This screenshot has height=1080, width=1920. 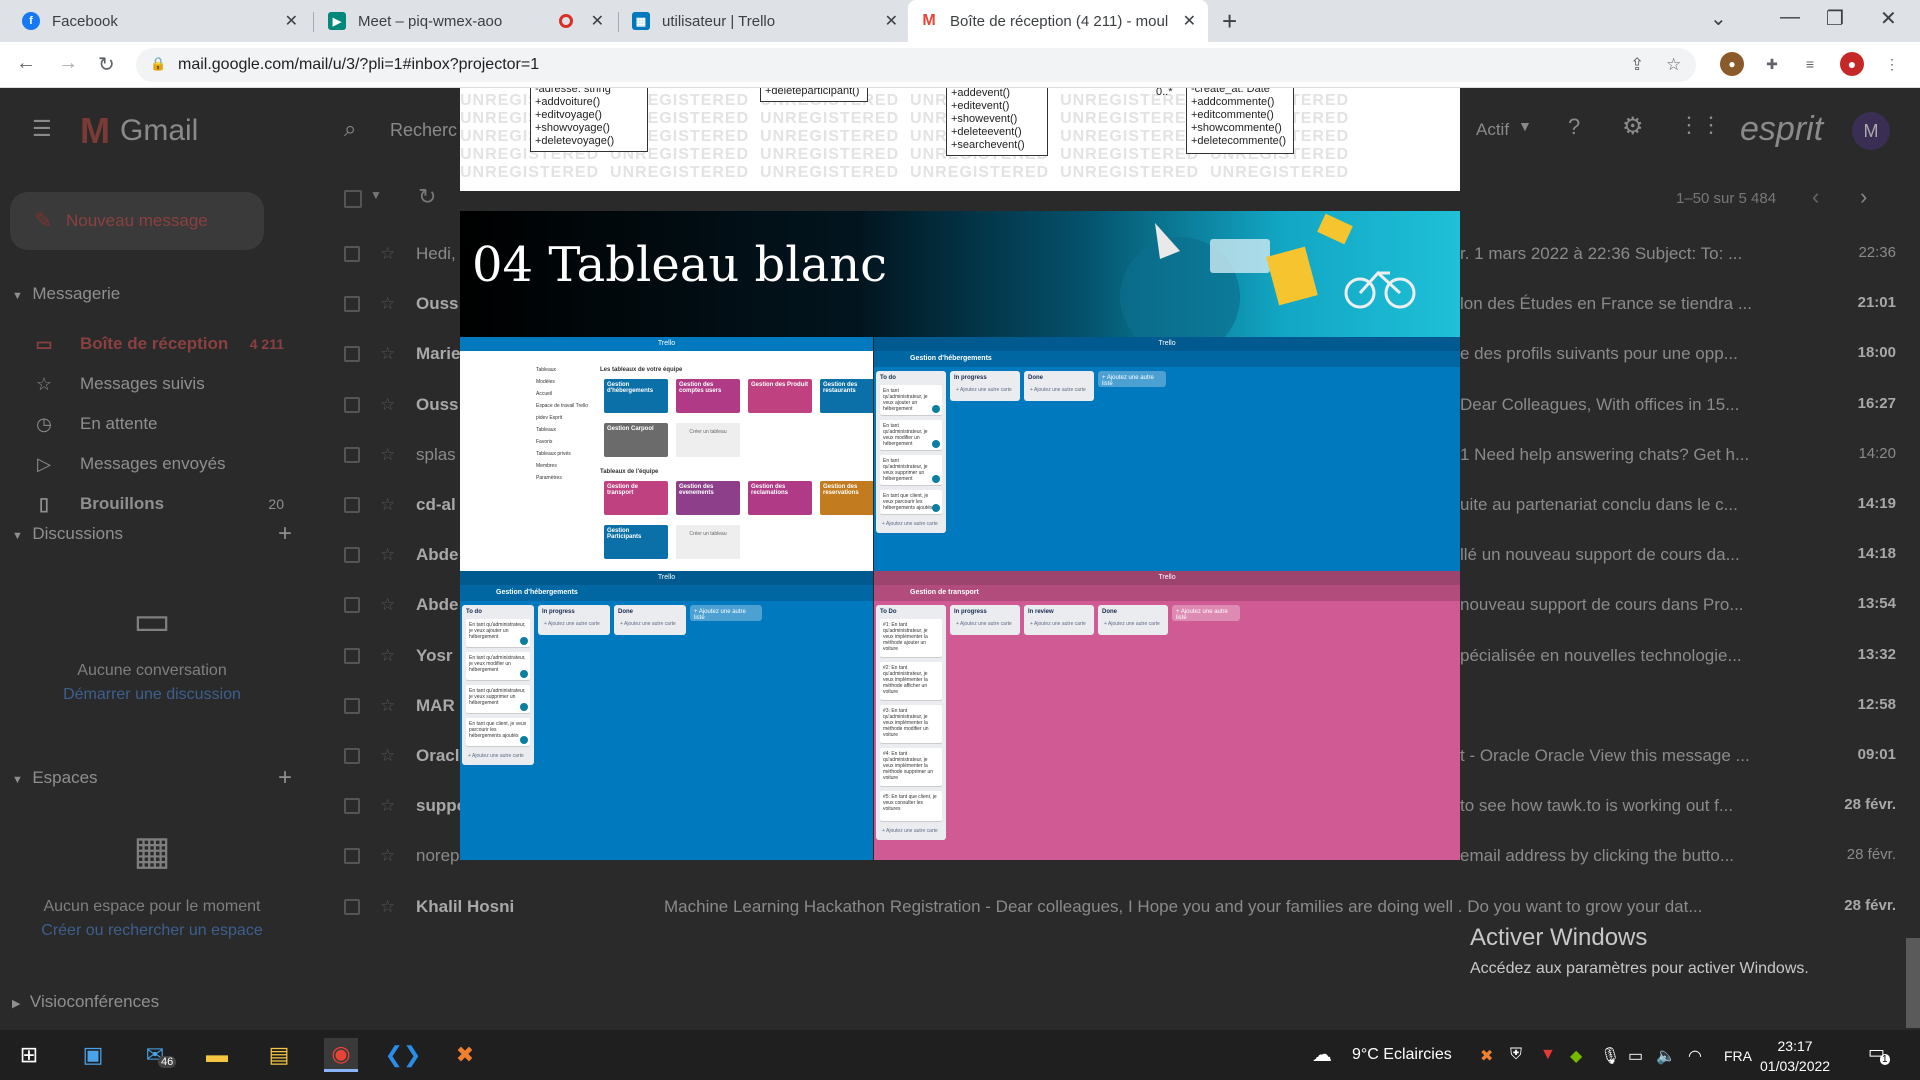 I want to click on account-avatar: M, so click(x=1871, y=131).